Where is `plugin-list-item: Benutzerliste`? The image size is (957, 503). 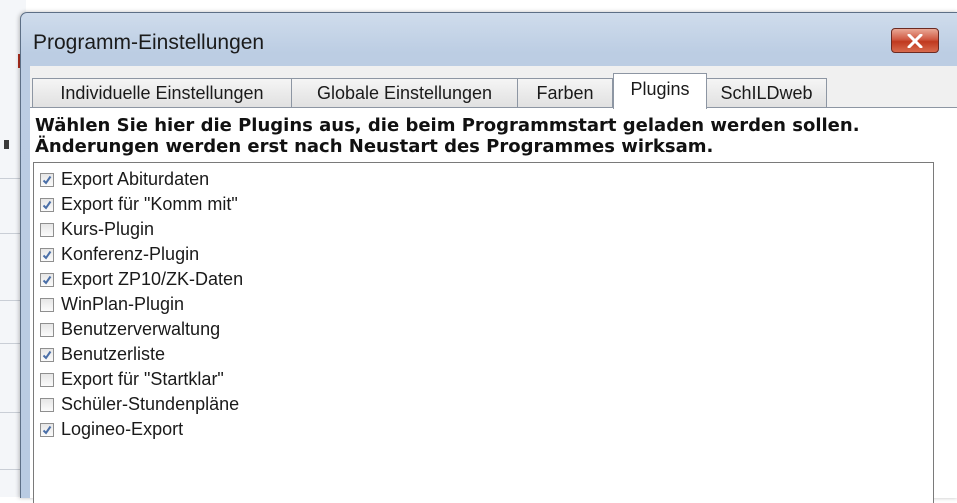 plugin-list-item: Benutzerliste is located at coordinates (102, 354).